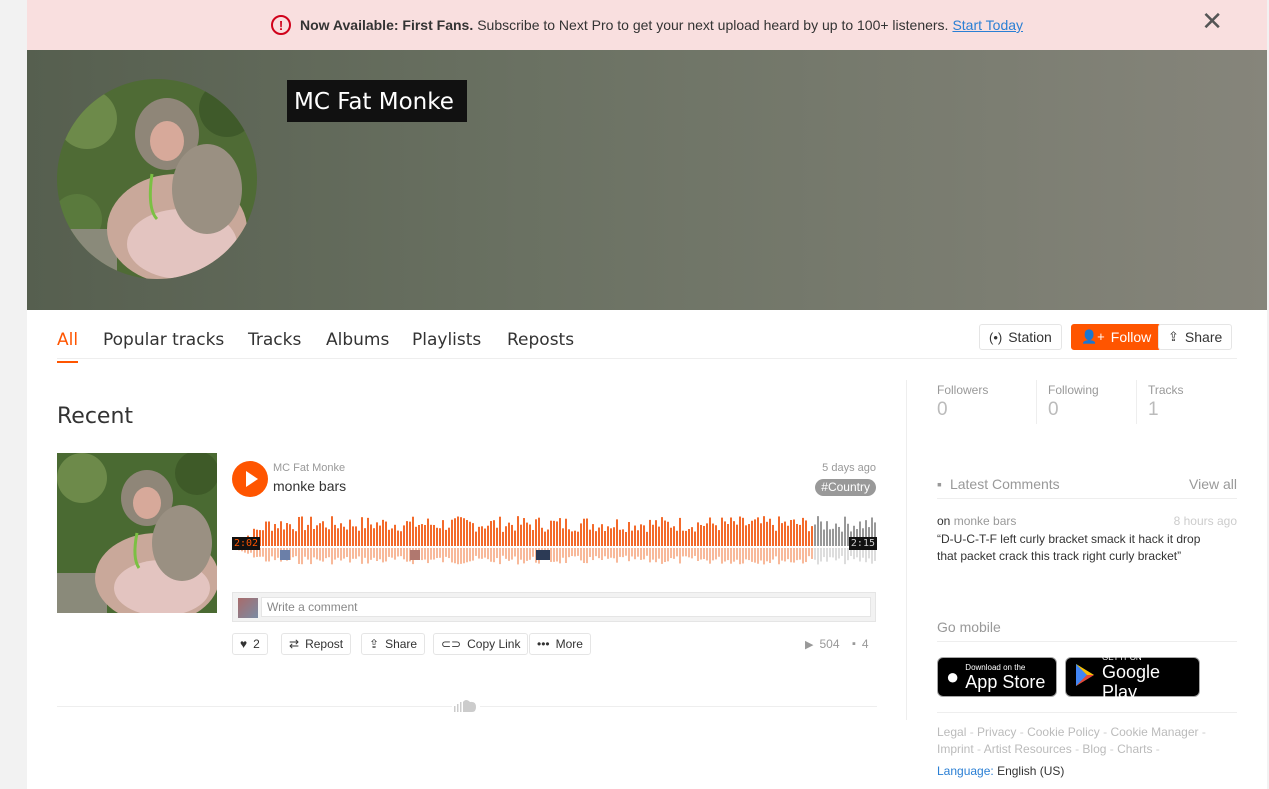 The height and width of the screenshot is (789, 1269). Describe the element at coordinates (316, 644) in the screenshot. I see `repost-button: ⇄ Repost` at that location.